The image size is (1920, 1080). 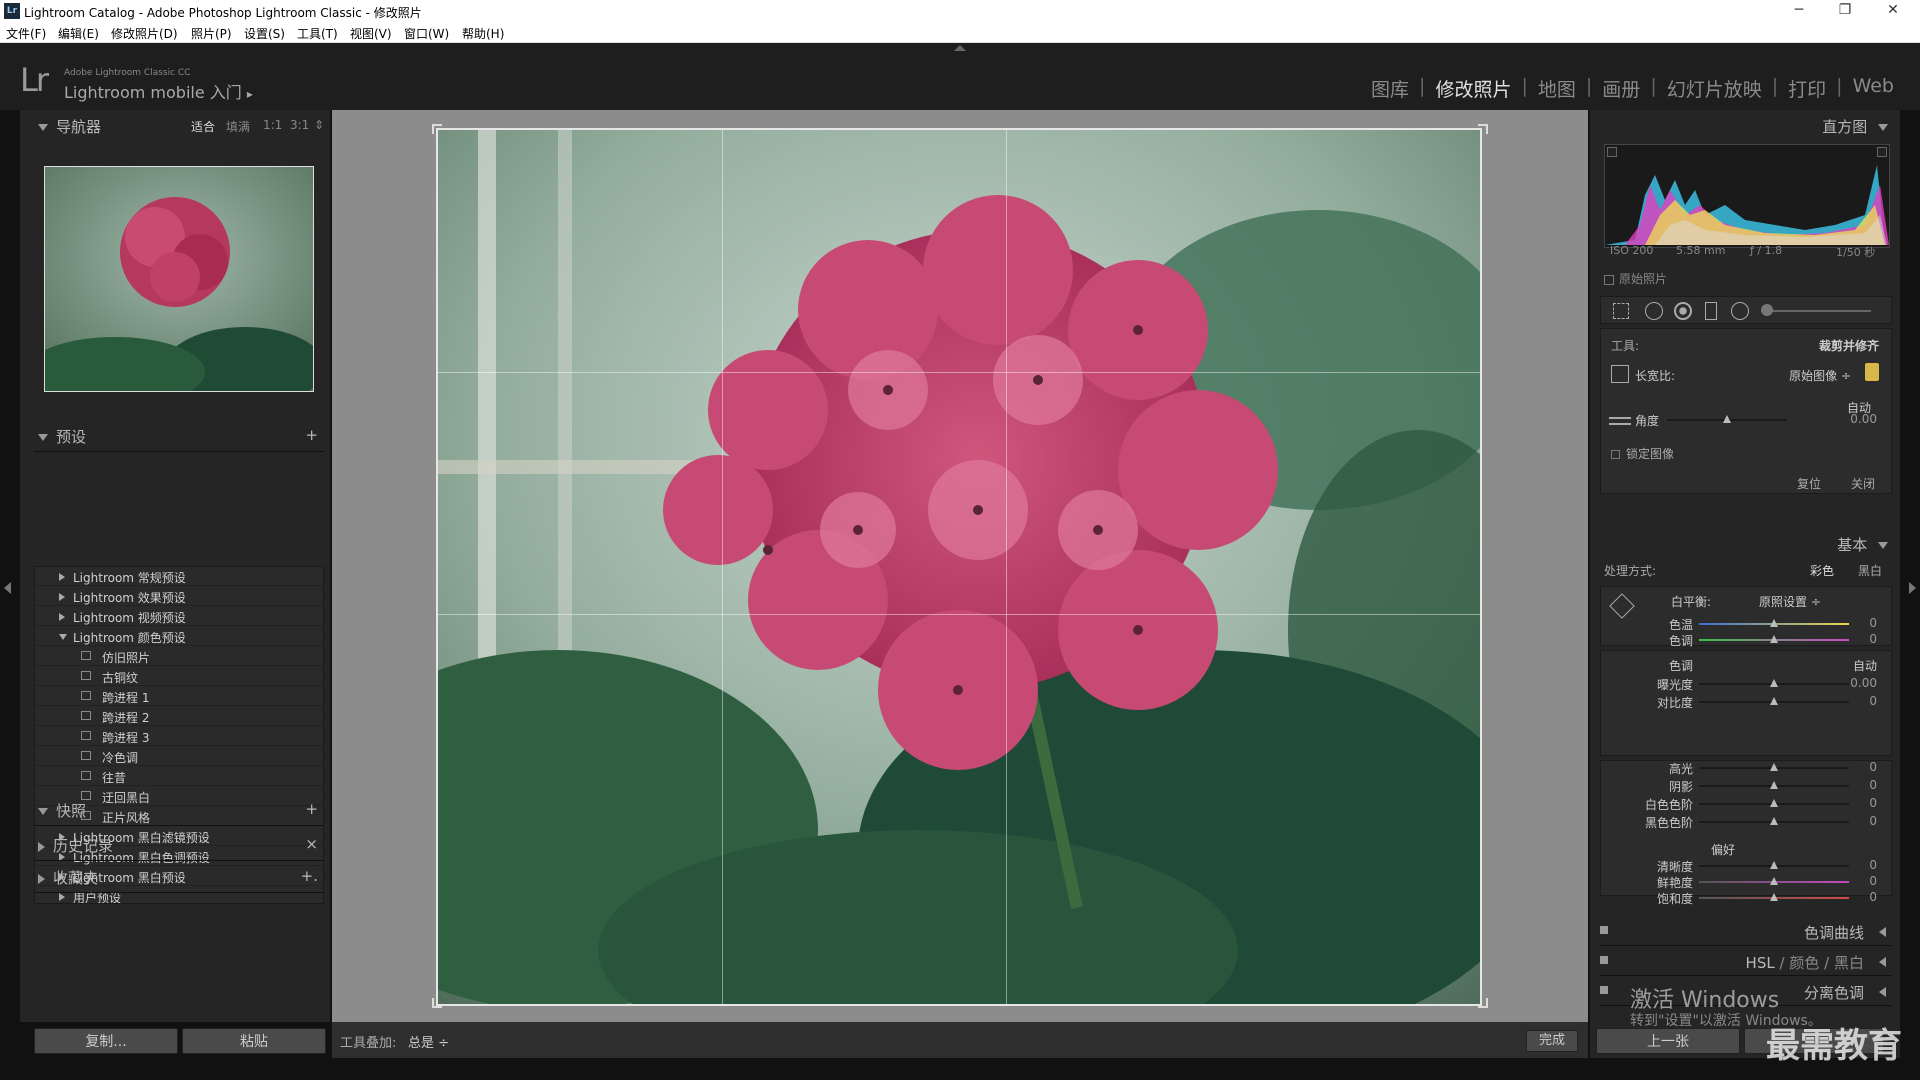 I want to click on preset-item: 跨进程 3, so click(x=179, y=736).